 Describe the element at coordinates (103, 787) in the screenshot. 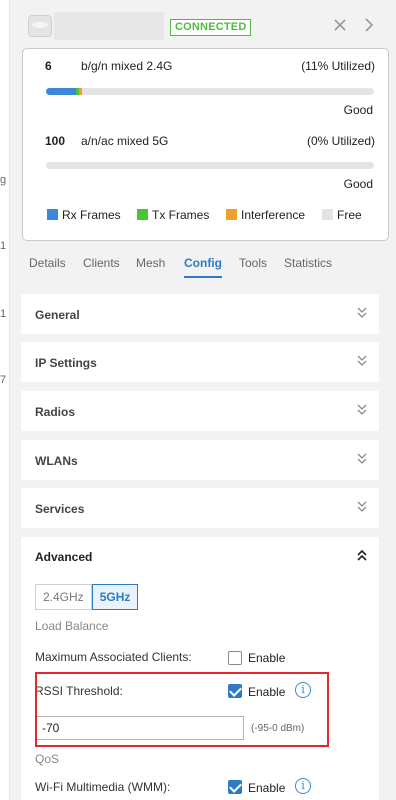

I see `wmm-label: Wi-Fi Multimedia (WMM):` at that location.